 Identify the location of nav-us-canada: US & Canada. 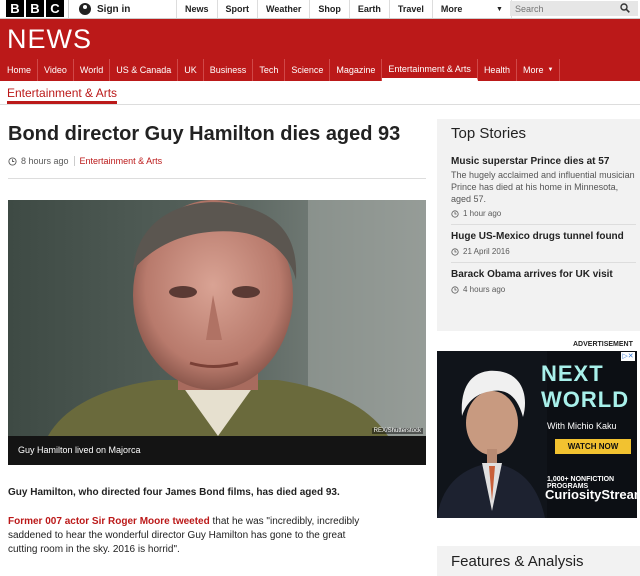
(144, 70).